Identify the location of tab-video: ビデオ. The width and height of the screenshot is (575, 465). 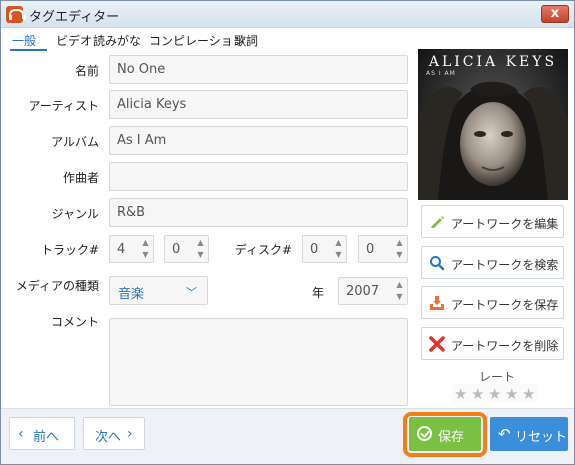
(74, 40).